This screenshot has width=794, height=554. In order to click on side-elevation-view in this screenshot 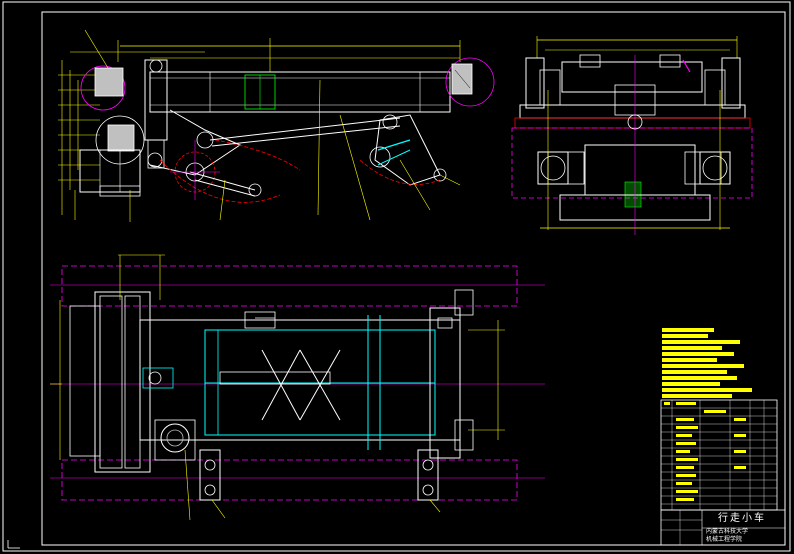, I will do `click(632, 135)`.